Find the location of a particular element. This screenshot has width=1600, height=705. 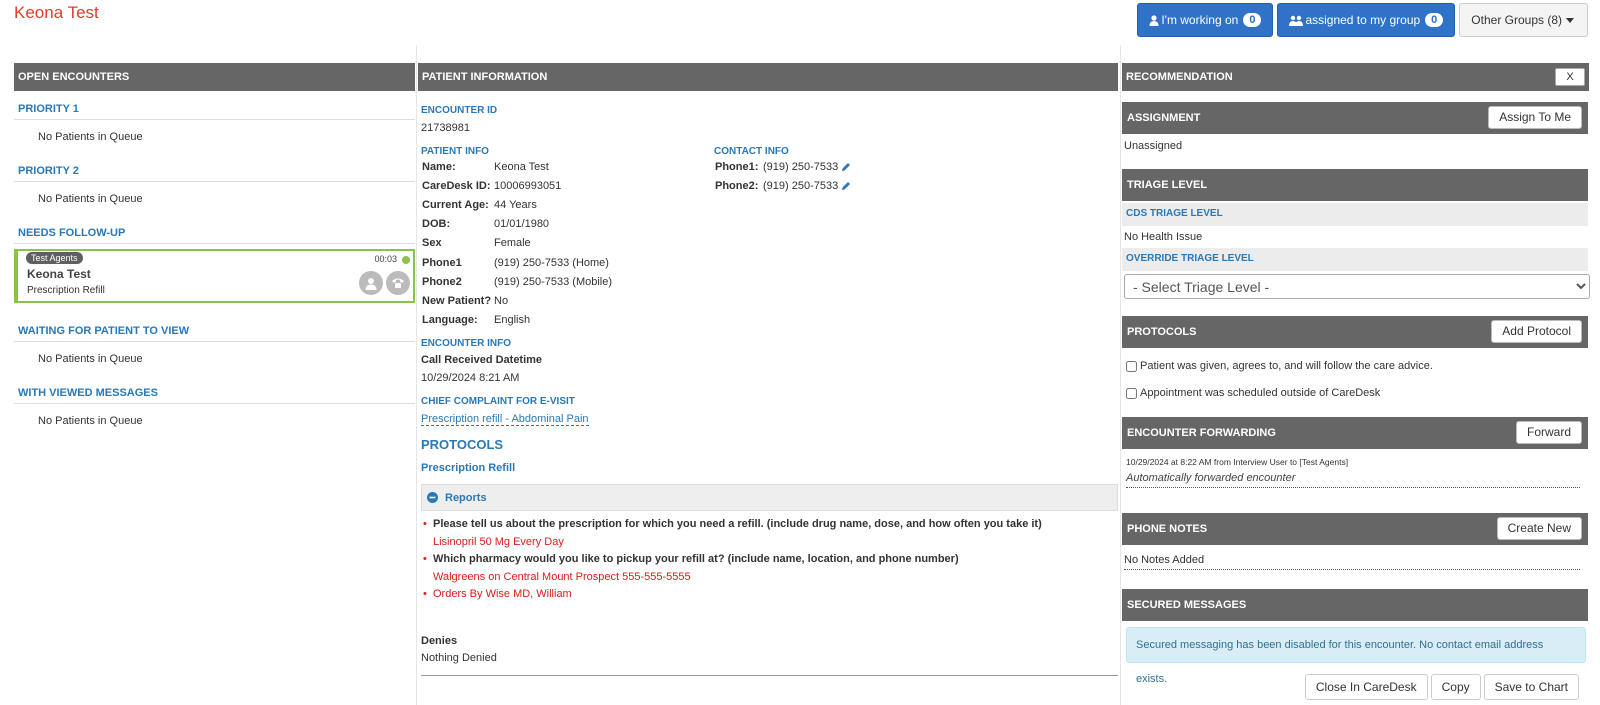

assignment-value: Unassigned is located at coordinates (1153, 146).